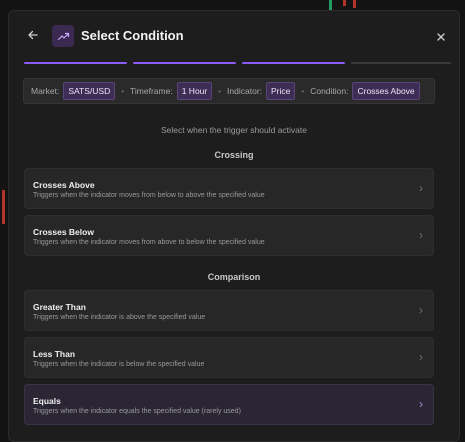 The image size is (465, 442). Describe the element at coordinates (47, 401) in the screenshot. I see `option-name: Equals` at that location.